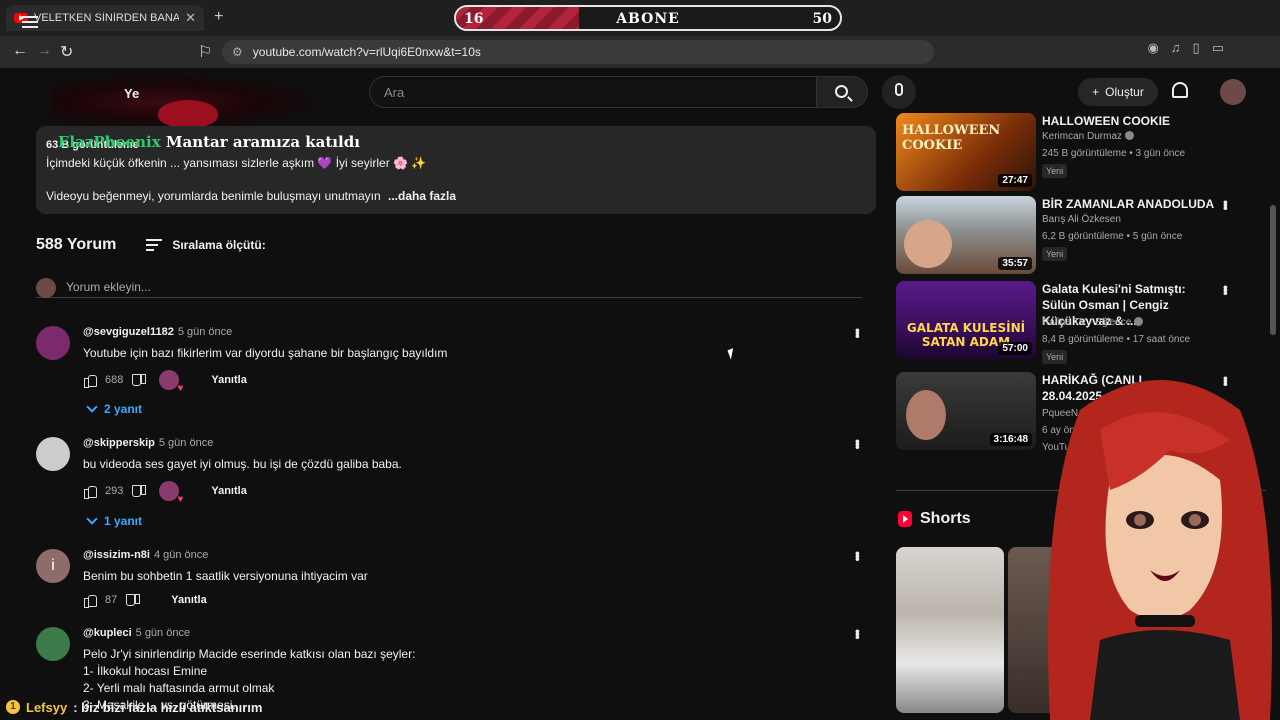  Describe the element at coordinates (578, 52) in the screenshot. I see `url-field: ⚙ youtube.com/watch?v=rlUqi6E0nxw&t=10s` at that location.